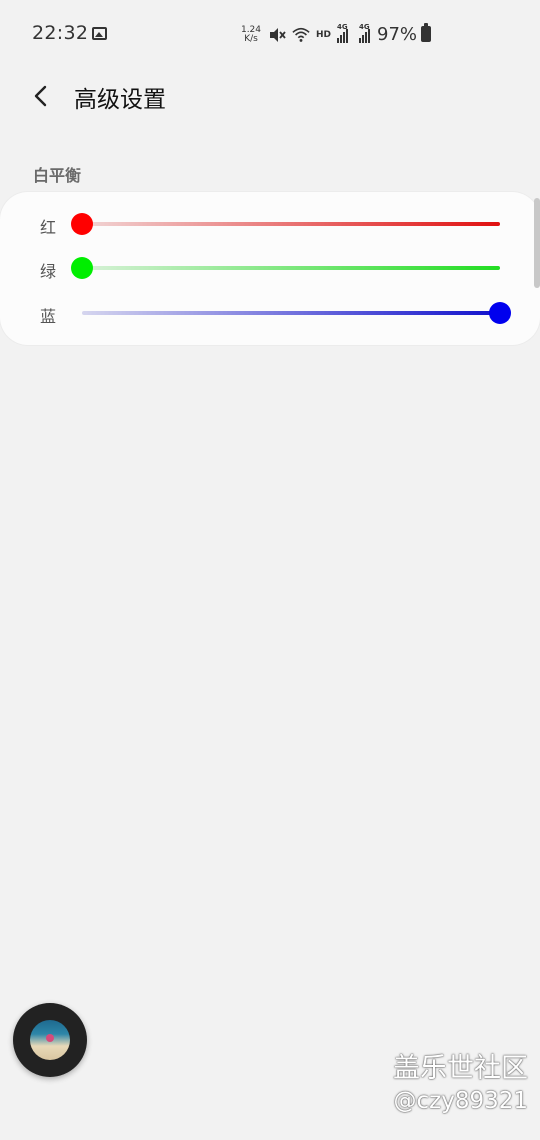  What do you see at coordinates (426, 32) in the screenshot?
I see `battery-icon` at bounding box center [426, 32].